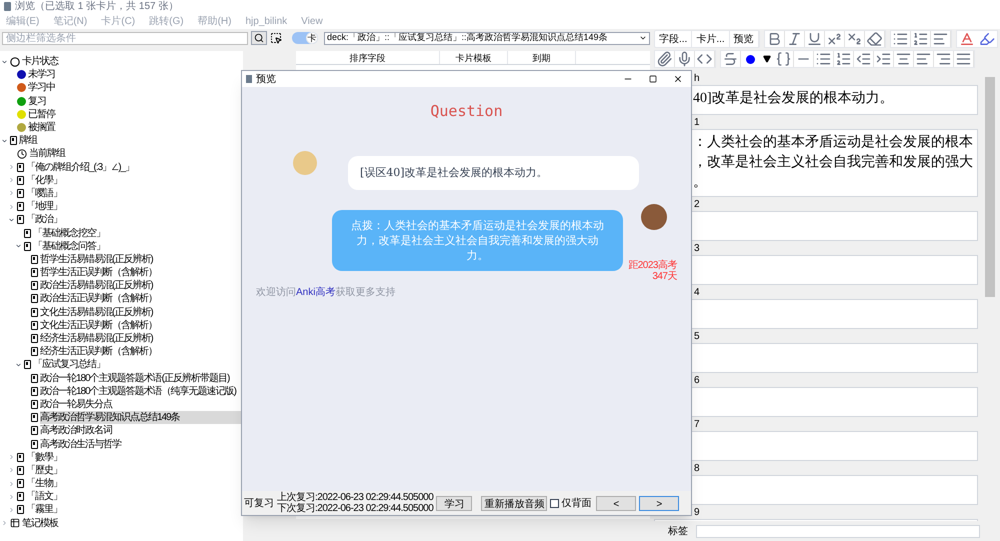  Describe the element at coordinates (833, 143) in the screenshot. I see `field-text: ：人类社会的基本矛盾运动是社会发展的根本` at that location.